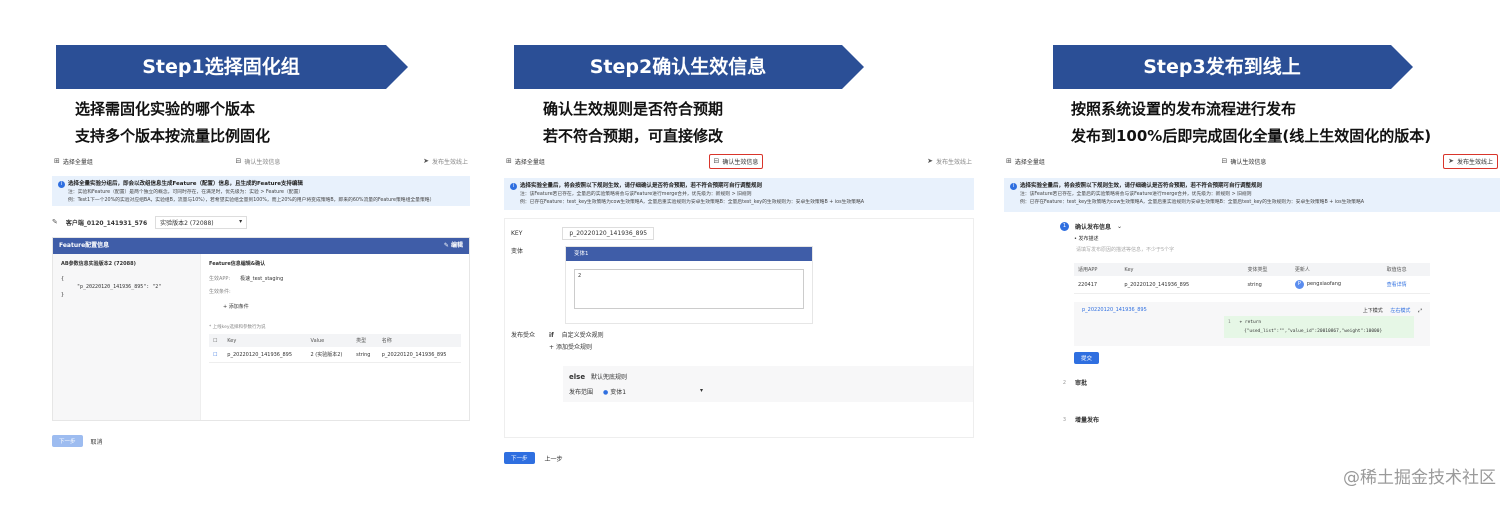 The height and width of the screenshot is (506, 1512). I want to click on else-block: else 默认兜底规则 发布范围 ● 变体1 ▾, so click(768, 384).